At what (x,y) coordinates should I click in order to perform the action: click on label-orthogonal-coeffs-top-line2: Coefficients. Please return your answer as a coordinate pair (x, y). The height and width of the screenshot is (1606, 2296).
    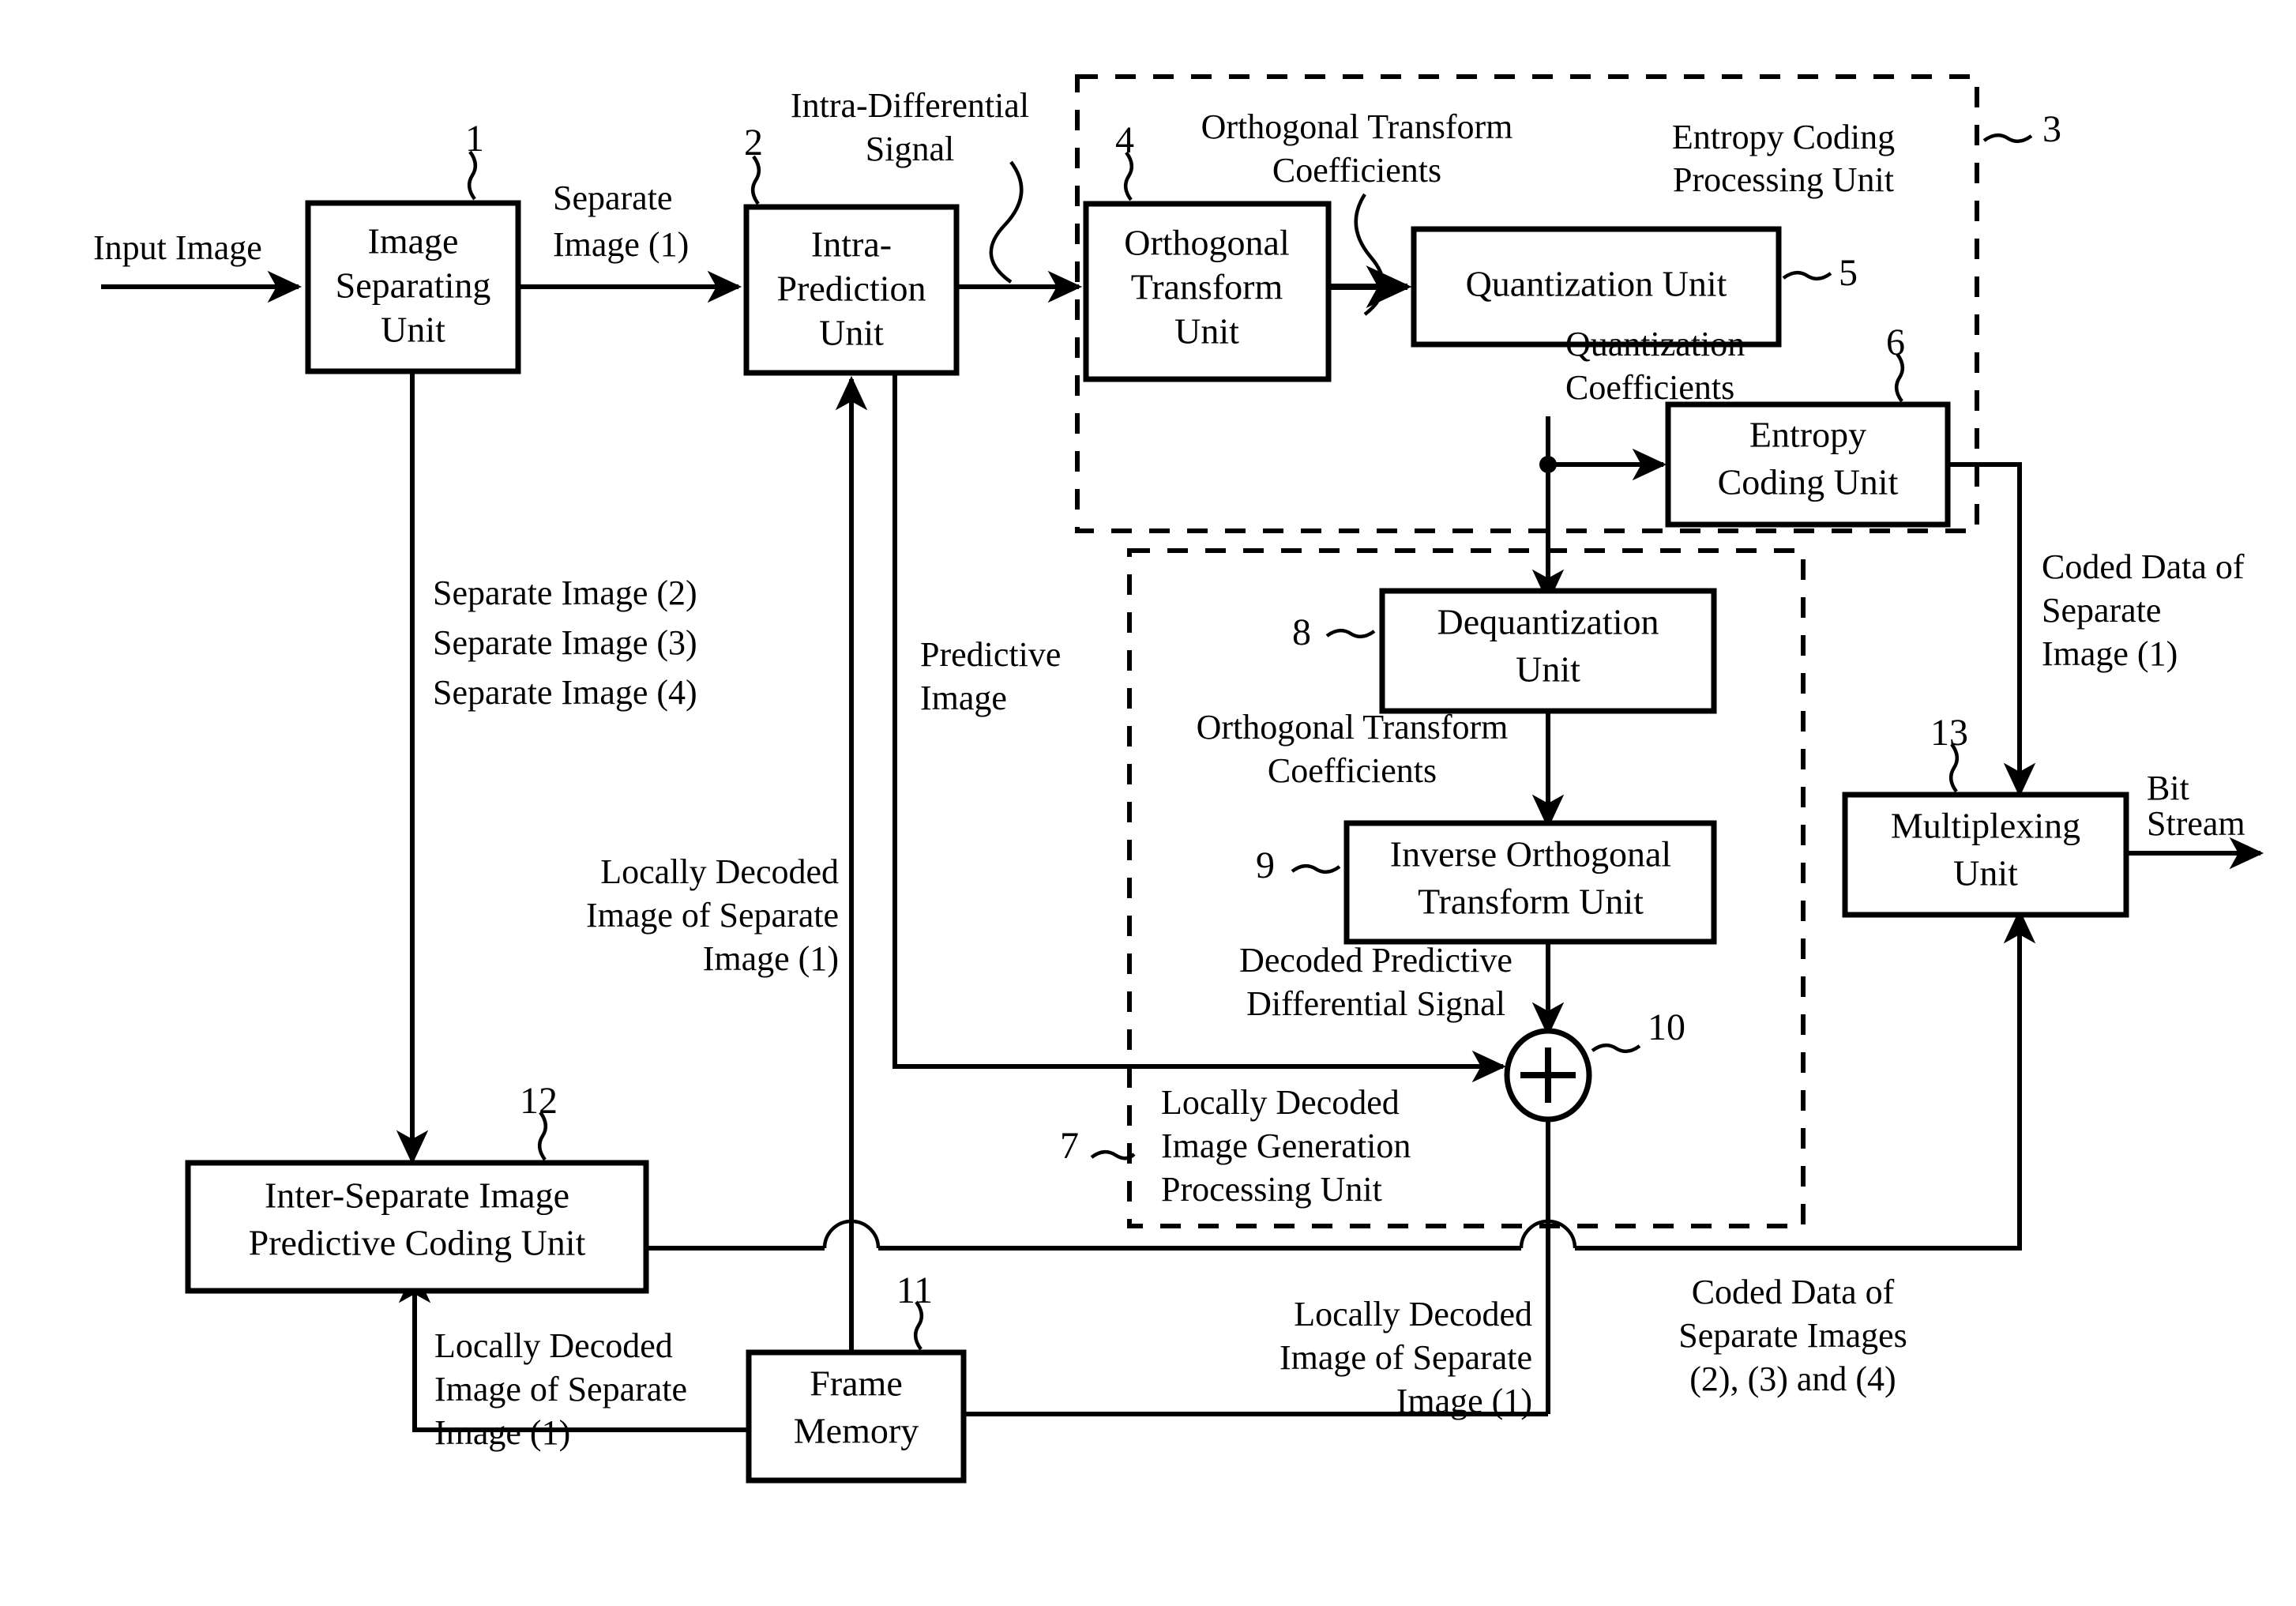
    Looking at the image, I should click on (1357, 170).